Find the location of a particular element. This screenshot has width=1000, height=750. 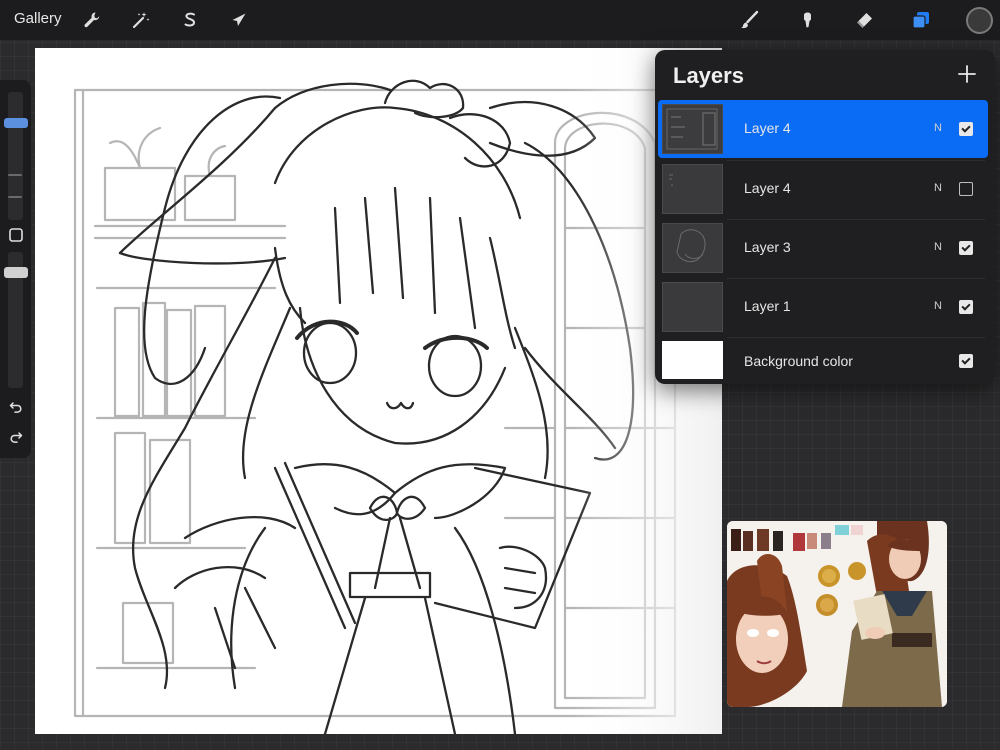

square-icon is located at coordinates (16, 235).